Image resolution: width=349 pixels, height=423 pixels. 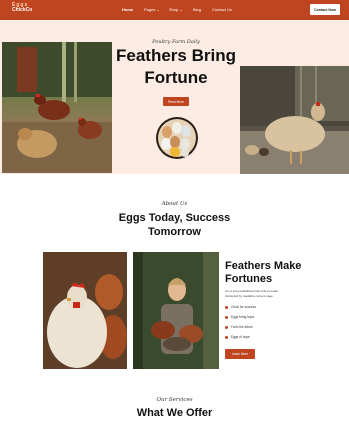 I want to click on hero-left-image, so click(x=57, y=107).